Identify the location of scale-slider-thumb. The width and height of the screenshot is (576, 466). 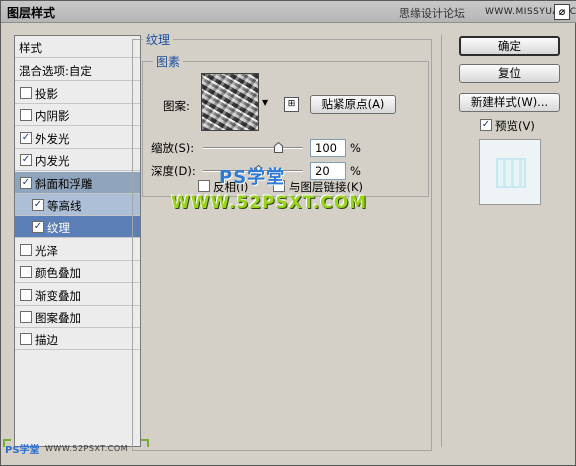
(278, 147).